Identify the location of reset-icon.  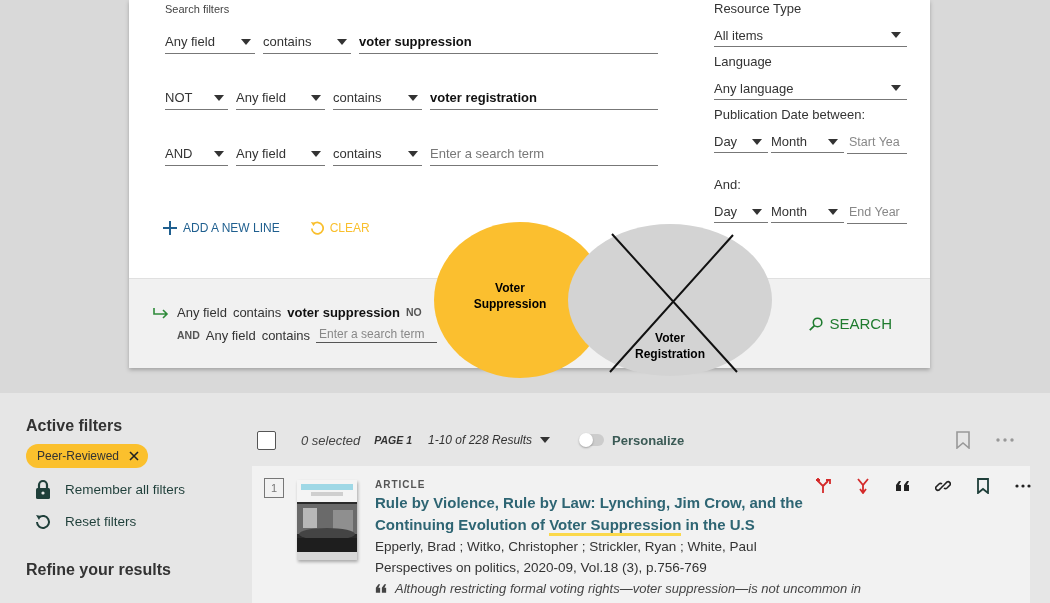
(316, 228).